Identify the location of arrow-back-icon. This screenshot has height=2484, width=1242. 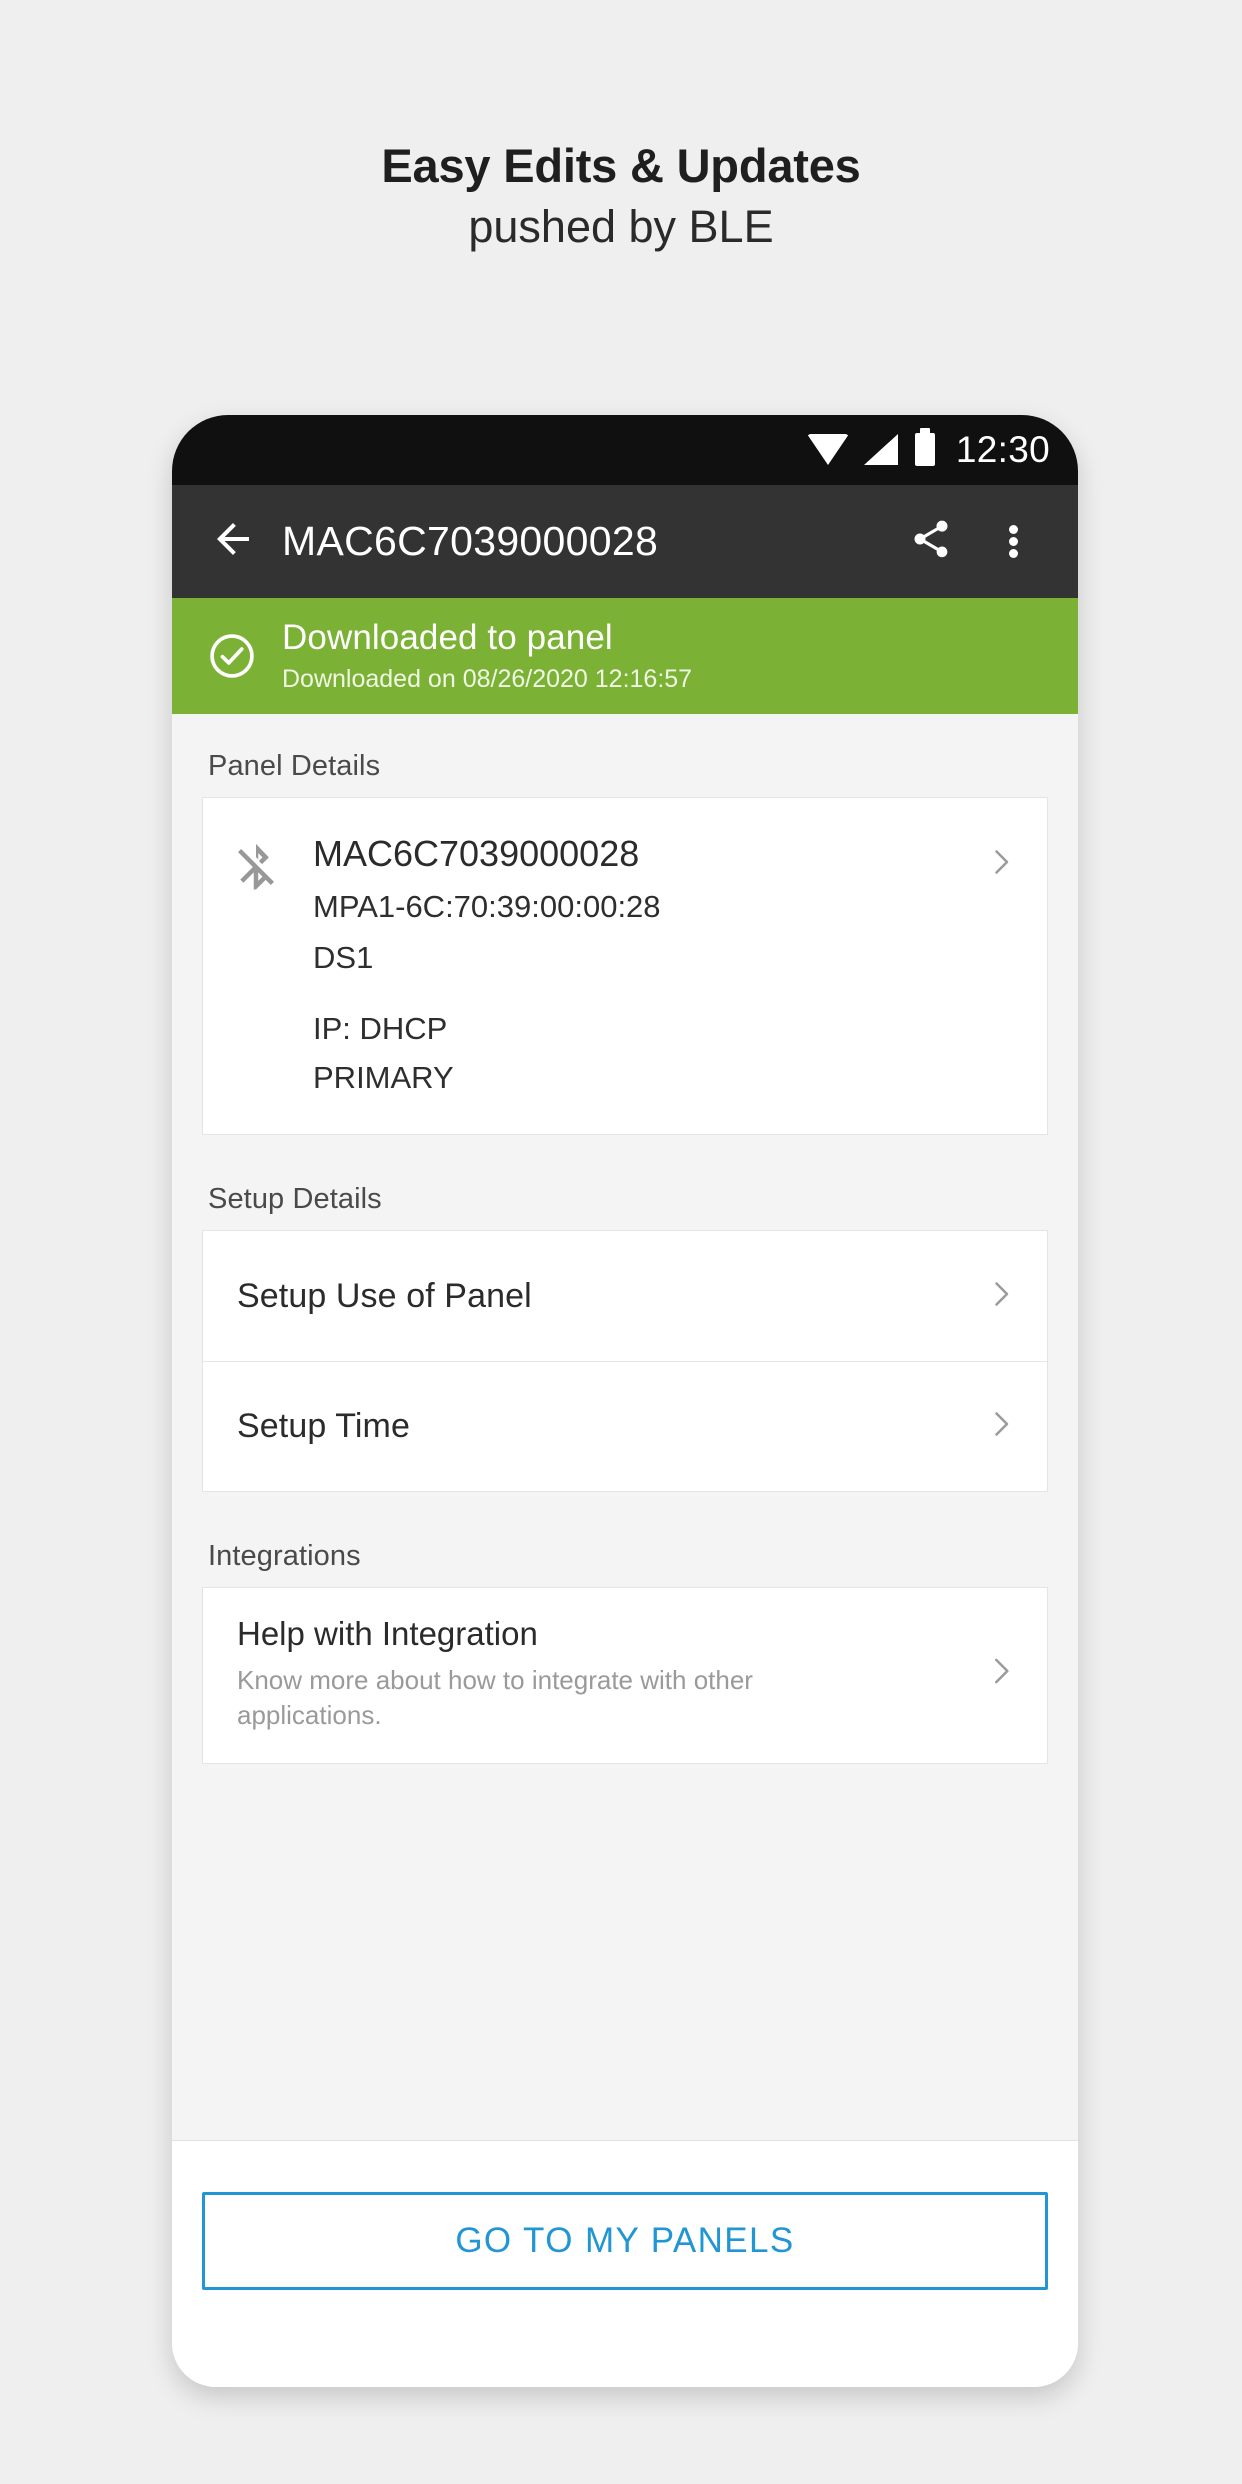
(233, 541).